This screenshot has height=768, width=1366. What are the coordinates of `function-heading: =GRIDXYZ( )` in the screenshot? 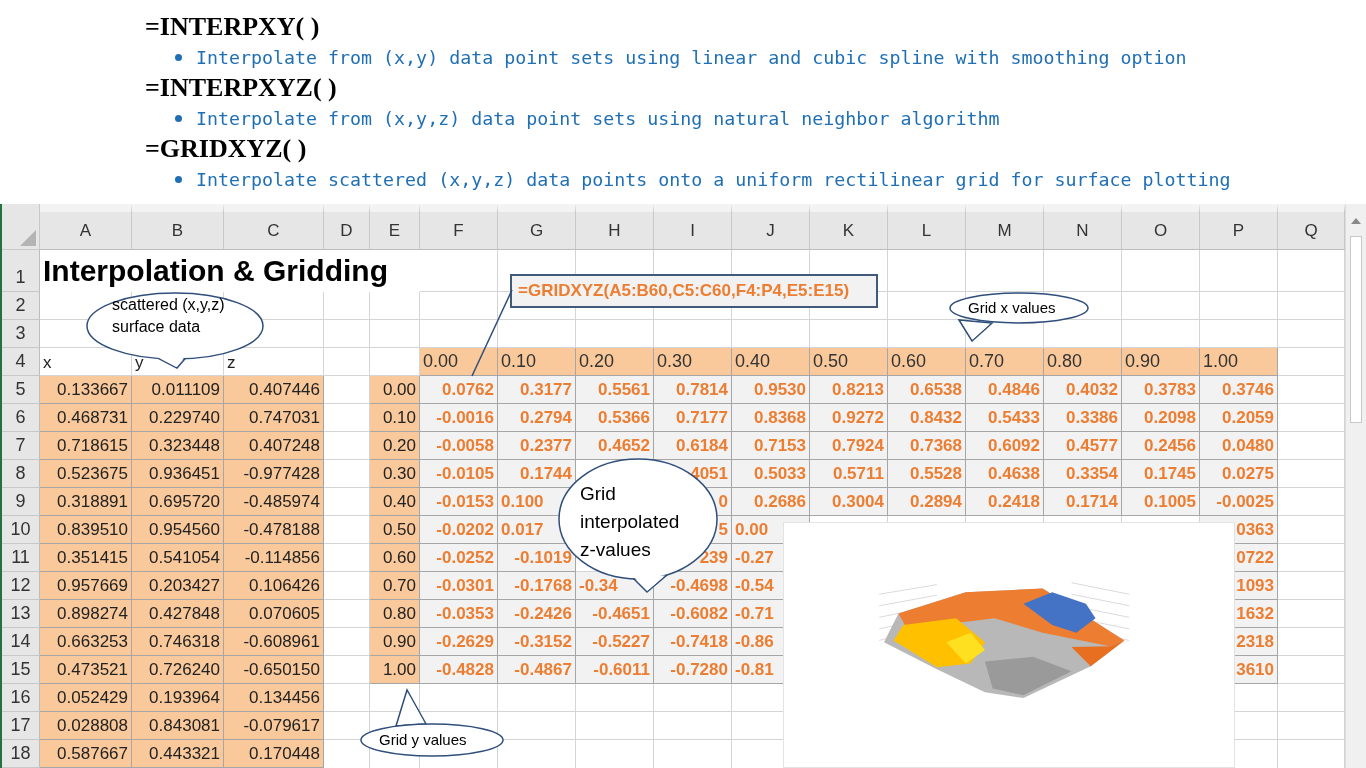 It's located at (226, 148).